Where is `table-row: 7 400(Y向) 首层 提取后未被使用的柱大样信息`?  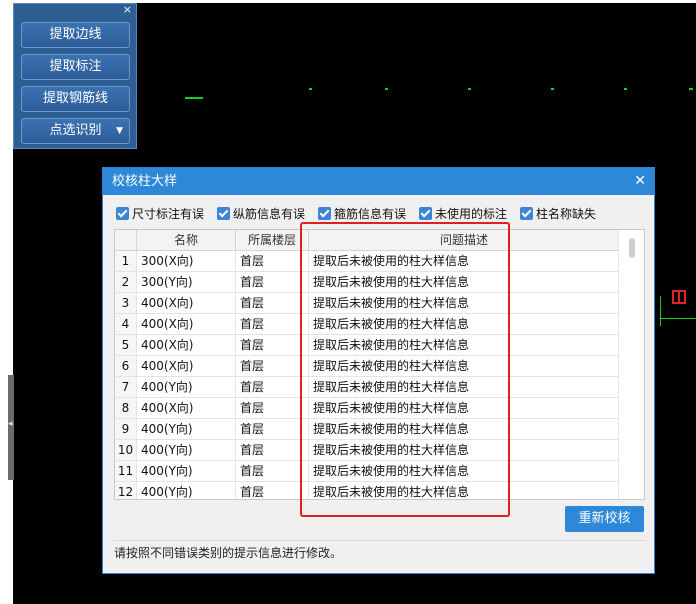 table-row: 7 400(Y向) 首层 提取后未被使用的柱大样信息 is located at coordinates (367, 387).